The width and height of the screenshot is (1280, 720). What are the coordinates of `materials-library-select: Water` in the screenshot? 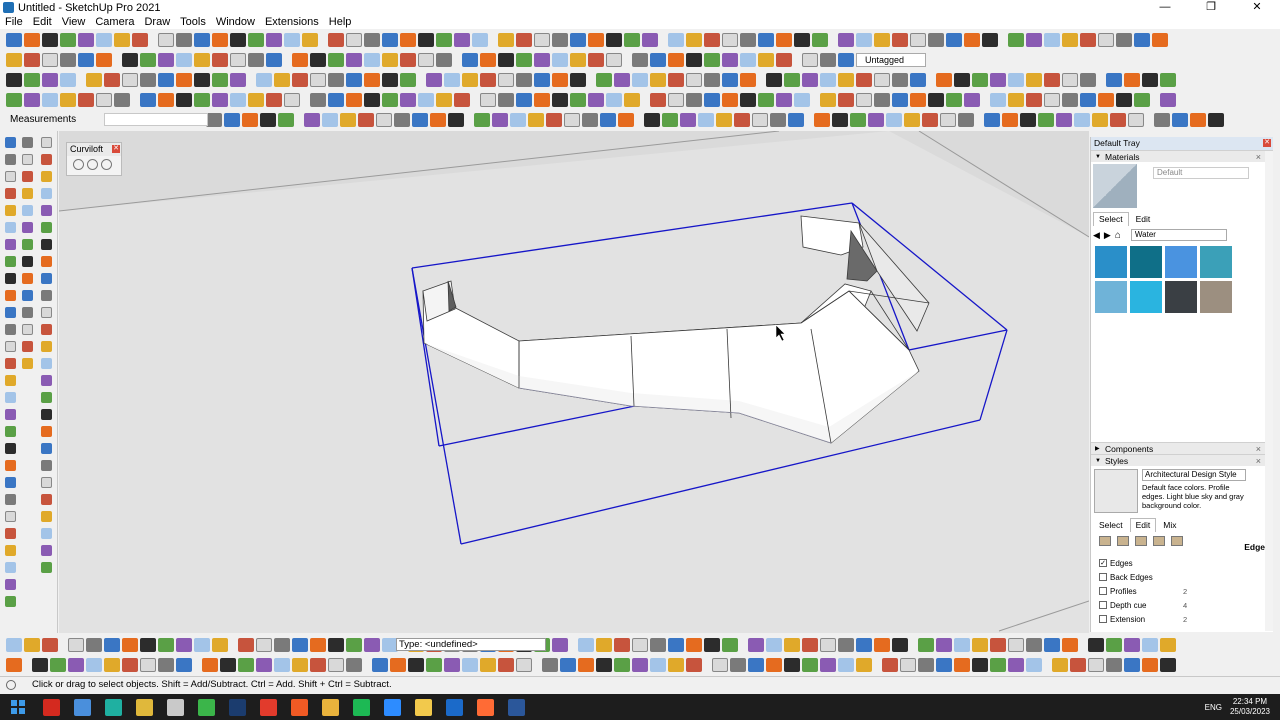 It's located at (1178, 235).